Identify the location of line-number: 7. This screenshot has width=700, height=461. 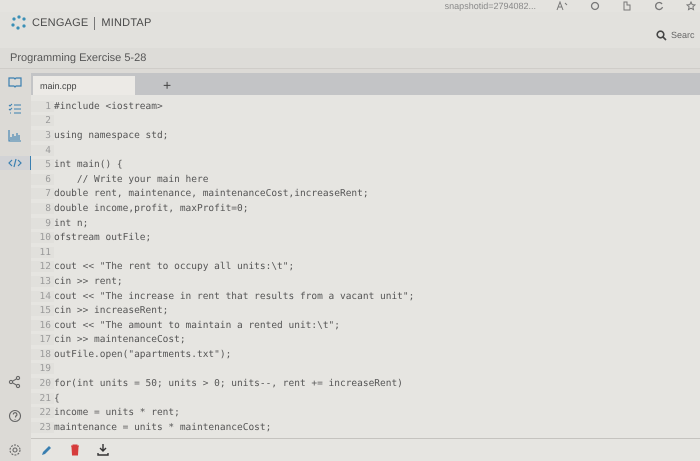
(42, 194).